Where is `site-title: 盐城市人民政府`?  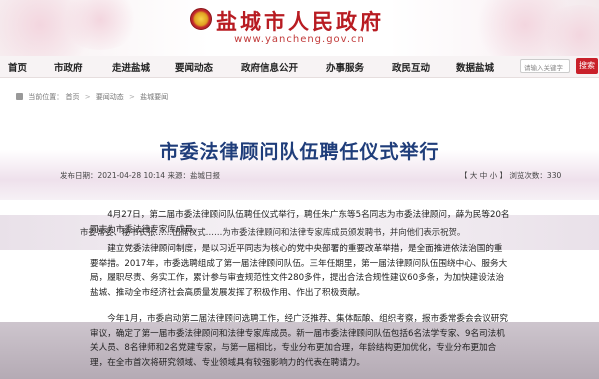
site-title: 盐城市人民政府 is located at coordinates (300, 21).